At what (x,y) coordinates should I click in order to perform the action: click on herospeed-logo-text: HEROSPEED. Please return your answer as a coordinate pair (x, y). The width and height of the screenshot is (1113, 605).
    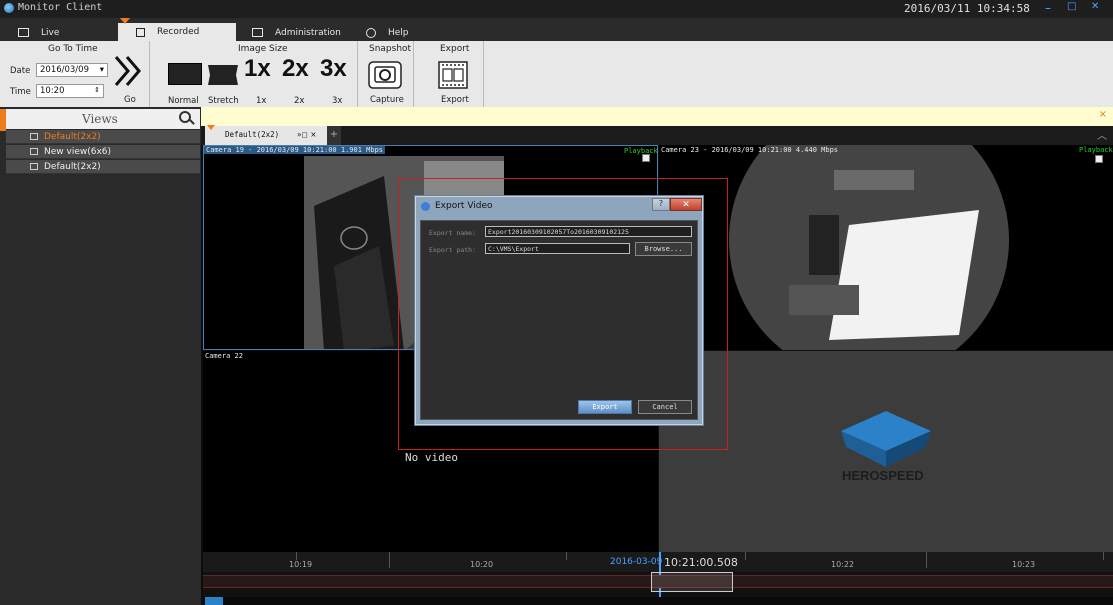
    Looking at the image, I should click on (883, 475).